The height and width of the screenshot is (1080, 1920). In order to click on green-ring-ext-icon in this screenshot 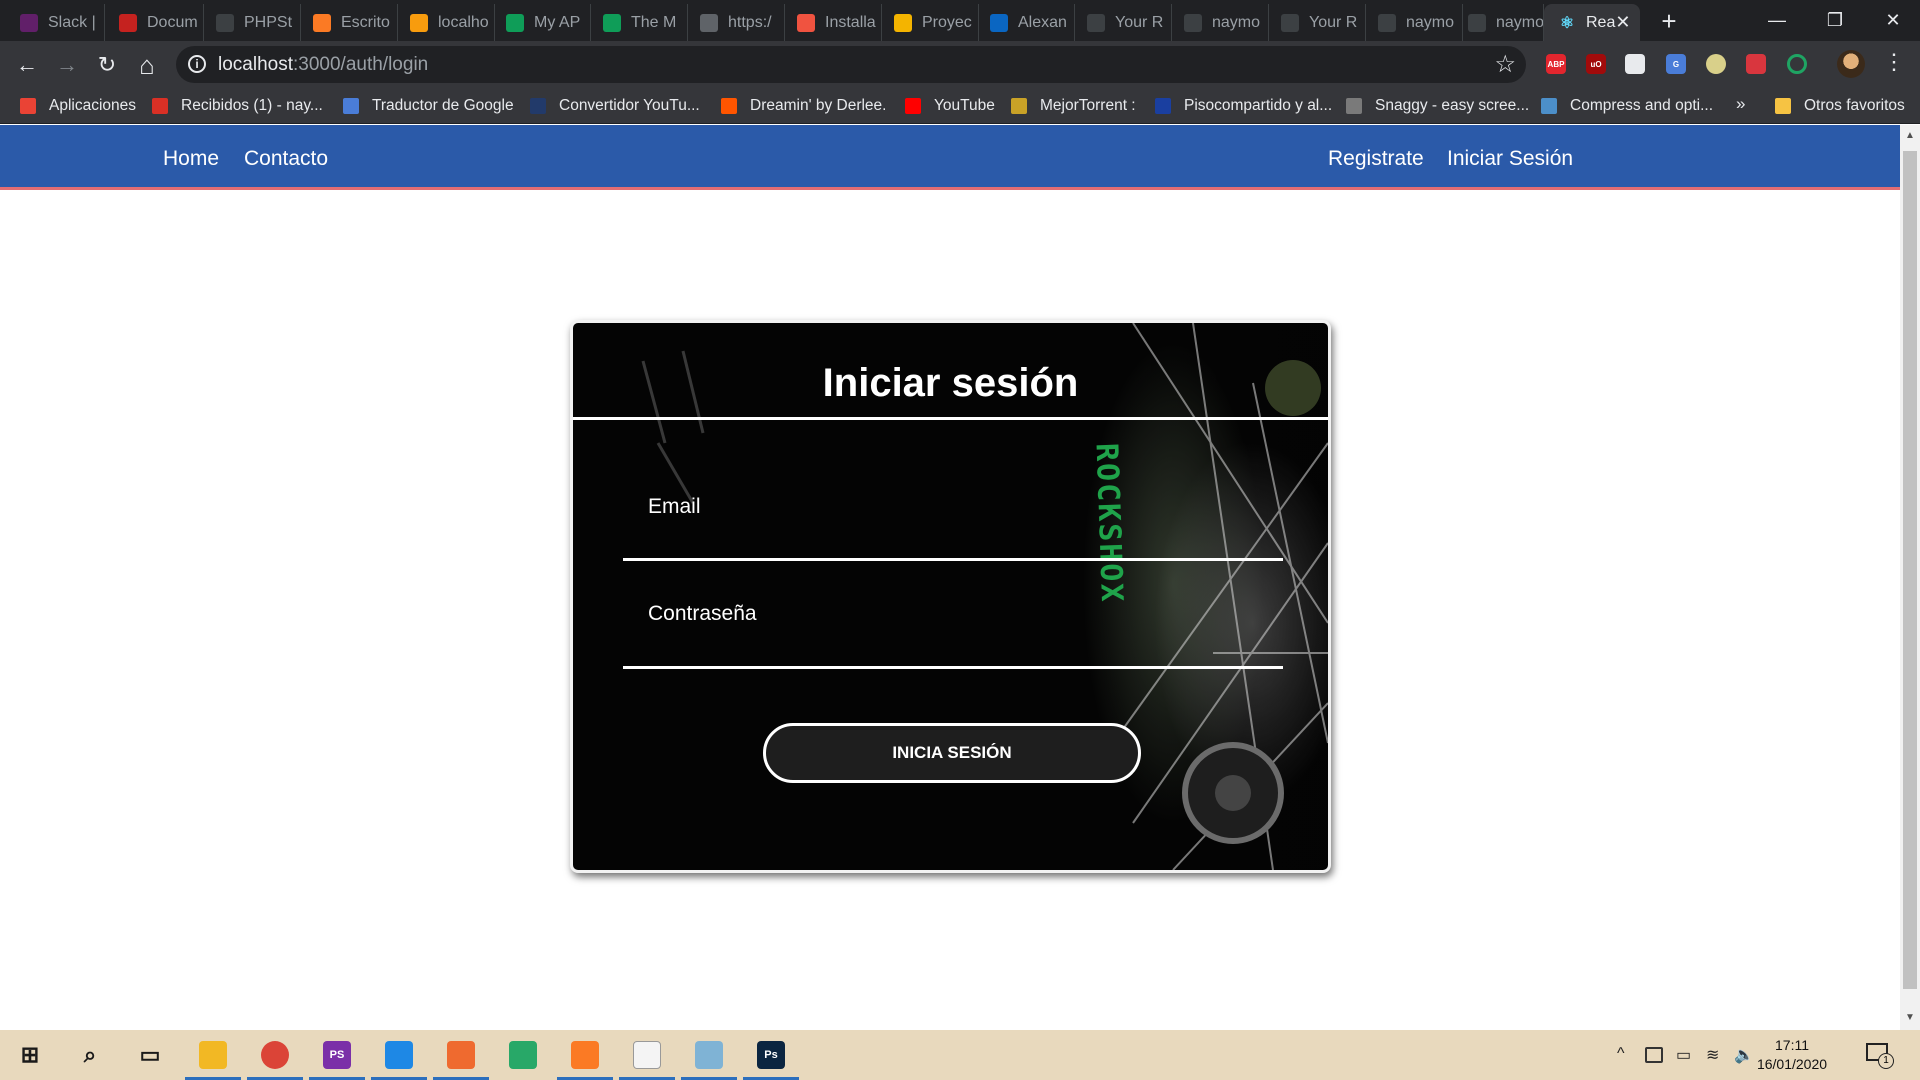, I will do `click(1797, 64)`.